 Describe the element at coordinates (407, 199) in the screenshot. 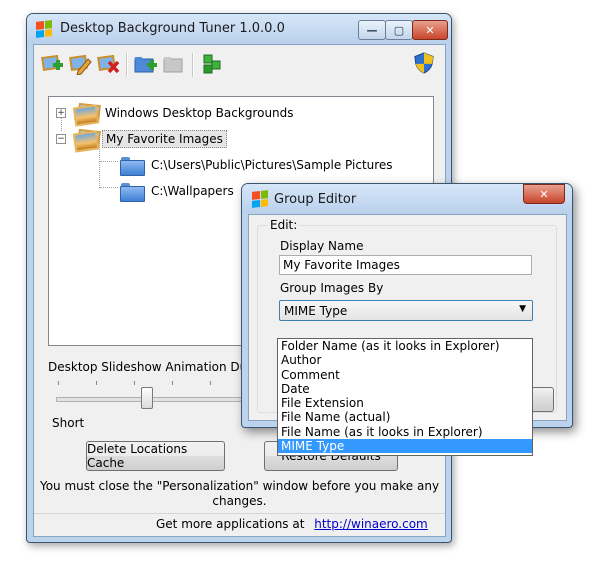

I see `dialog-title-bar: Group Editor ✕` at that location.